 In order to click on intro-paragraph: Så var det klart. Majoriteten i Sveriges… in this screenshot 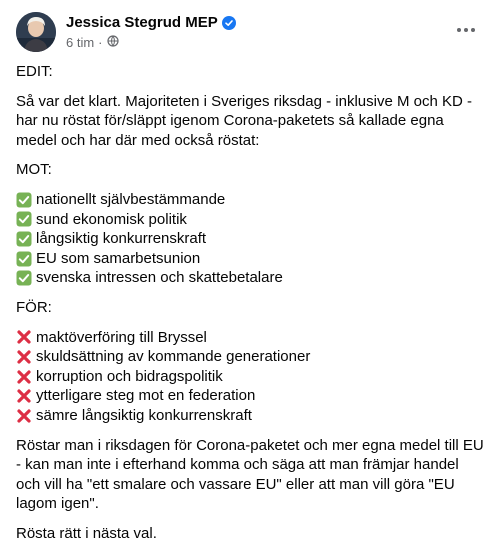, I will do `click(244, 120)`.